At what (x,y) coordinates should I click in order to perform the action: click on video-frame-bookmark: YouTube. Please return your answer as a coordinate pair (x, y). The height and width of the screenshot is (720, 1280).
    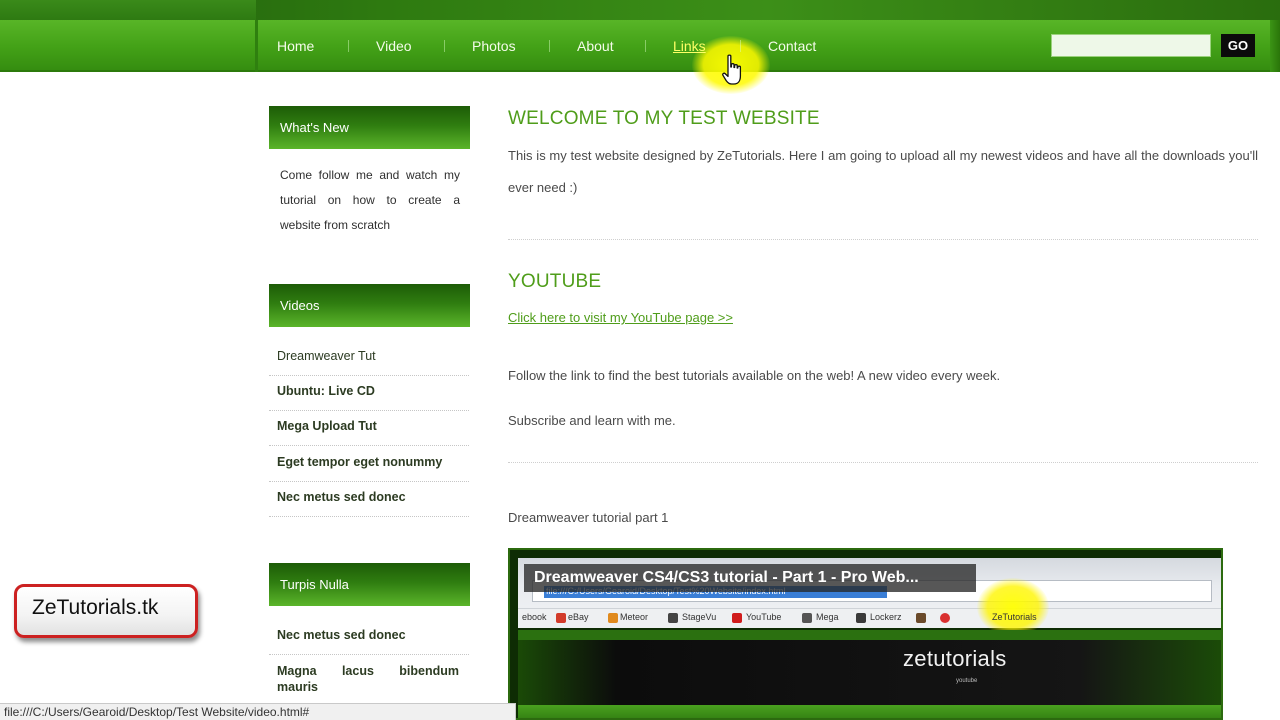
    Looking at the image, I should click on (764, 617).